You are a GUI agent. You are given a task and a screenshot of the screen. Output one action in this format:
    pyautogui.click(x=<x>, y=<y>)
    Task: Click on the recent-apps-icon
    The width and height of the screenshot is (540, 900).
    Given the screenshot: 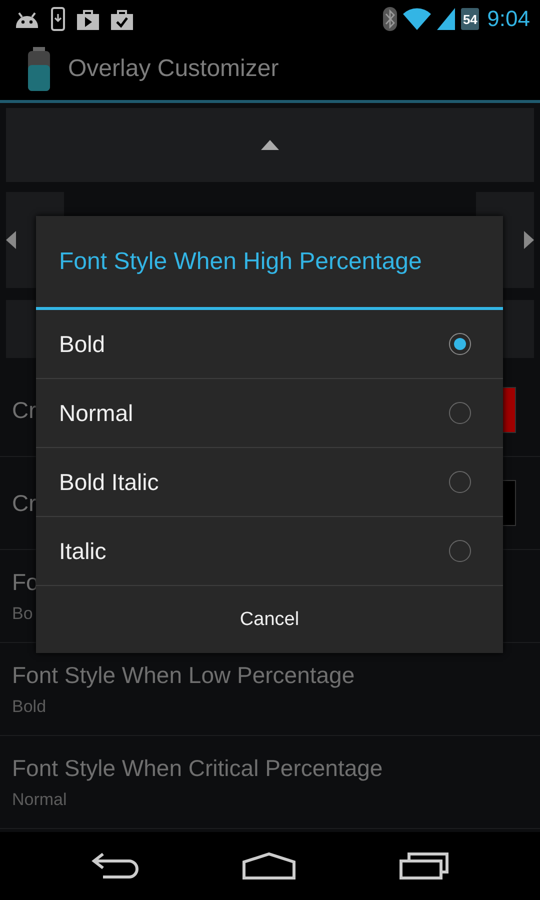 What is the action you would take?
    pyautogui.click(x=423, y=866)
    